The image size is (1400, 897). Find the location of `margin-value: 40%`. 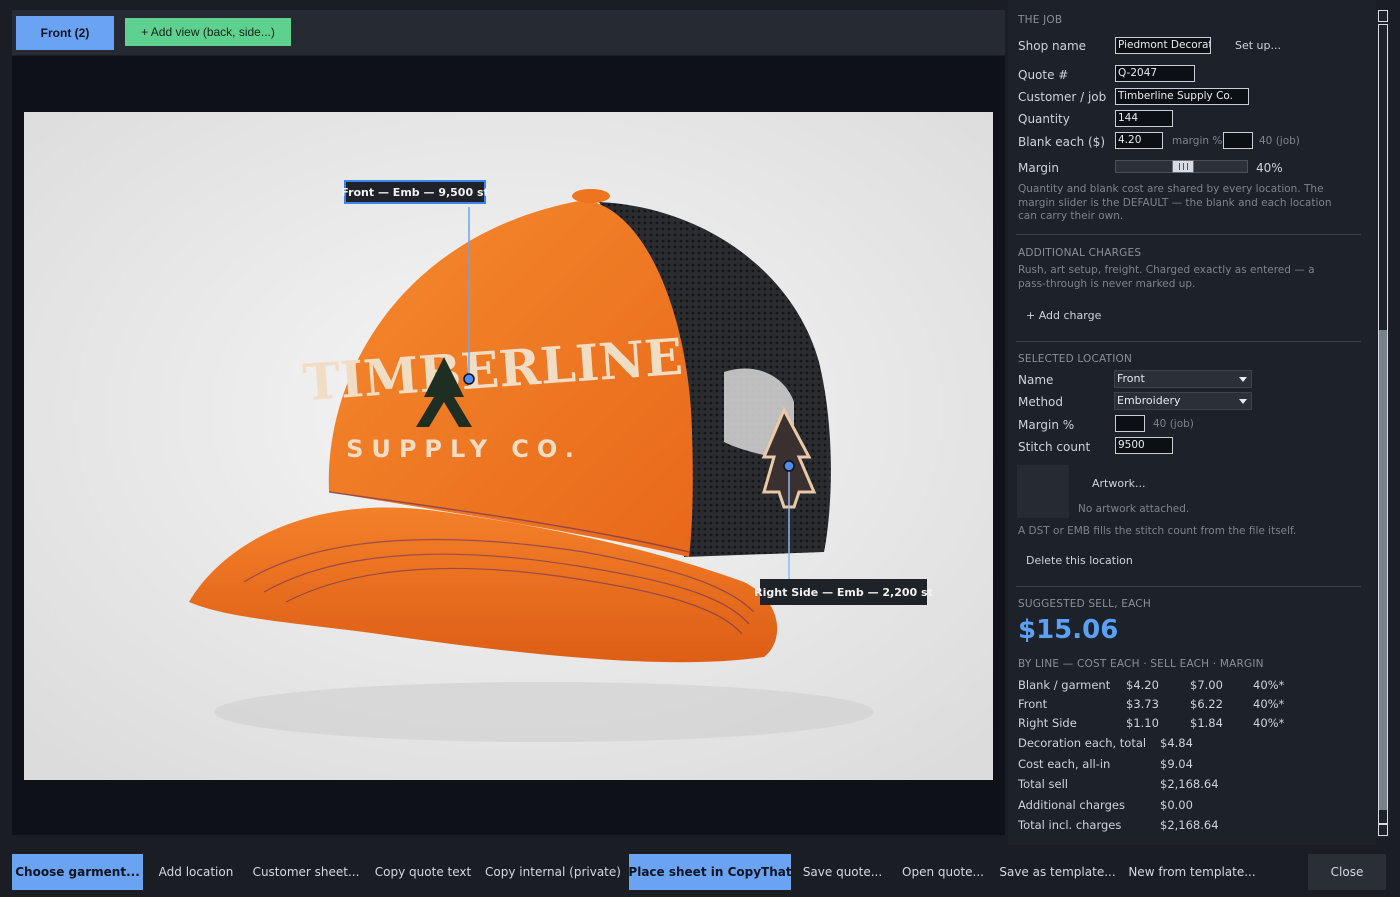

margin-value: 40% is located at coordinates (1269, 168).